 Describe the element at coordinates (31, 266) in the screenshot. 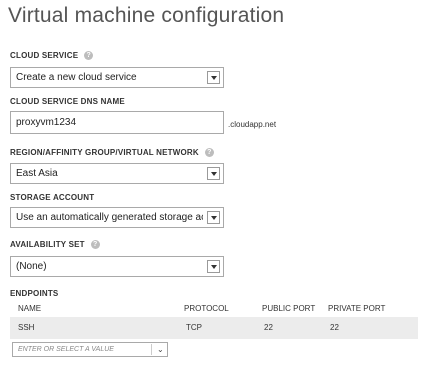

I see `availability-value: (None)` at that location.